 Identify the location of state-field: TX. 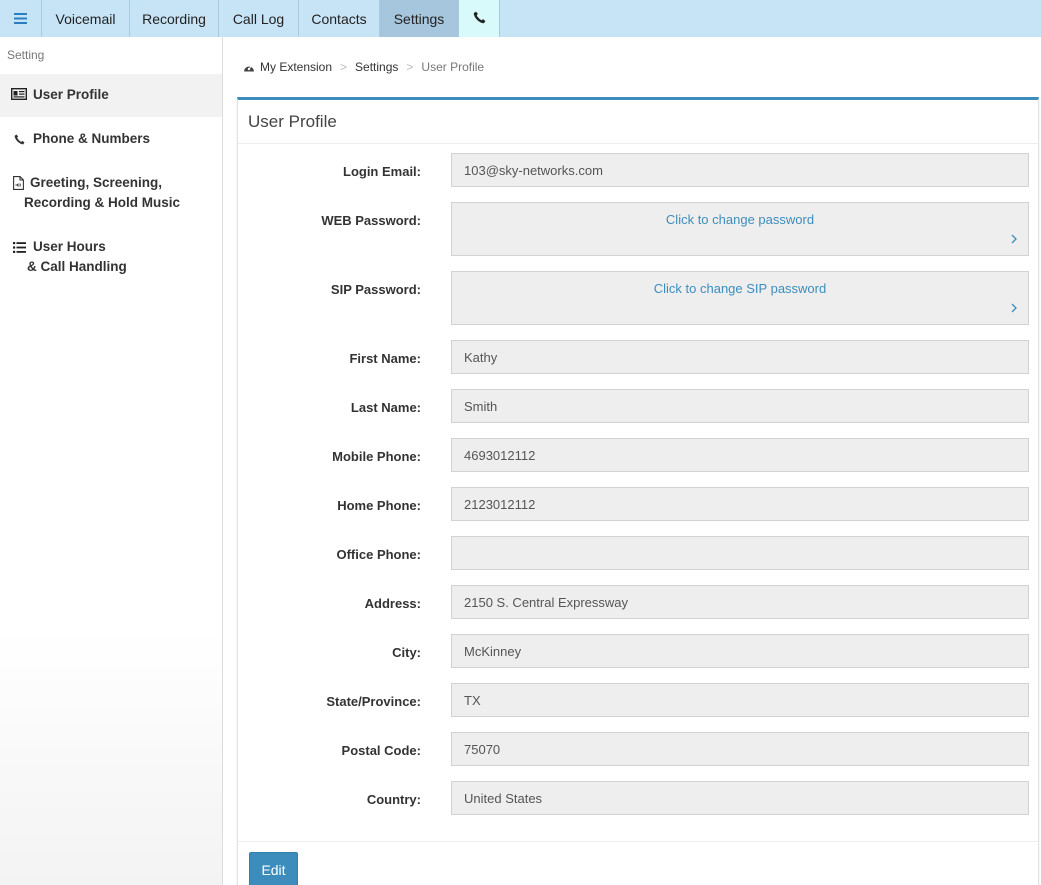
(740, 700).